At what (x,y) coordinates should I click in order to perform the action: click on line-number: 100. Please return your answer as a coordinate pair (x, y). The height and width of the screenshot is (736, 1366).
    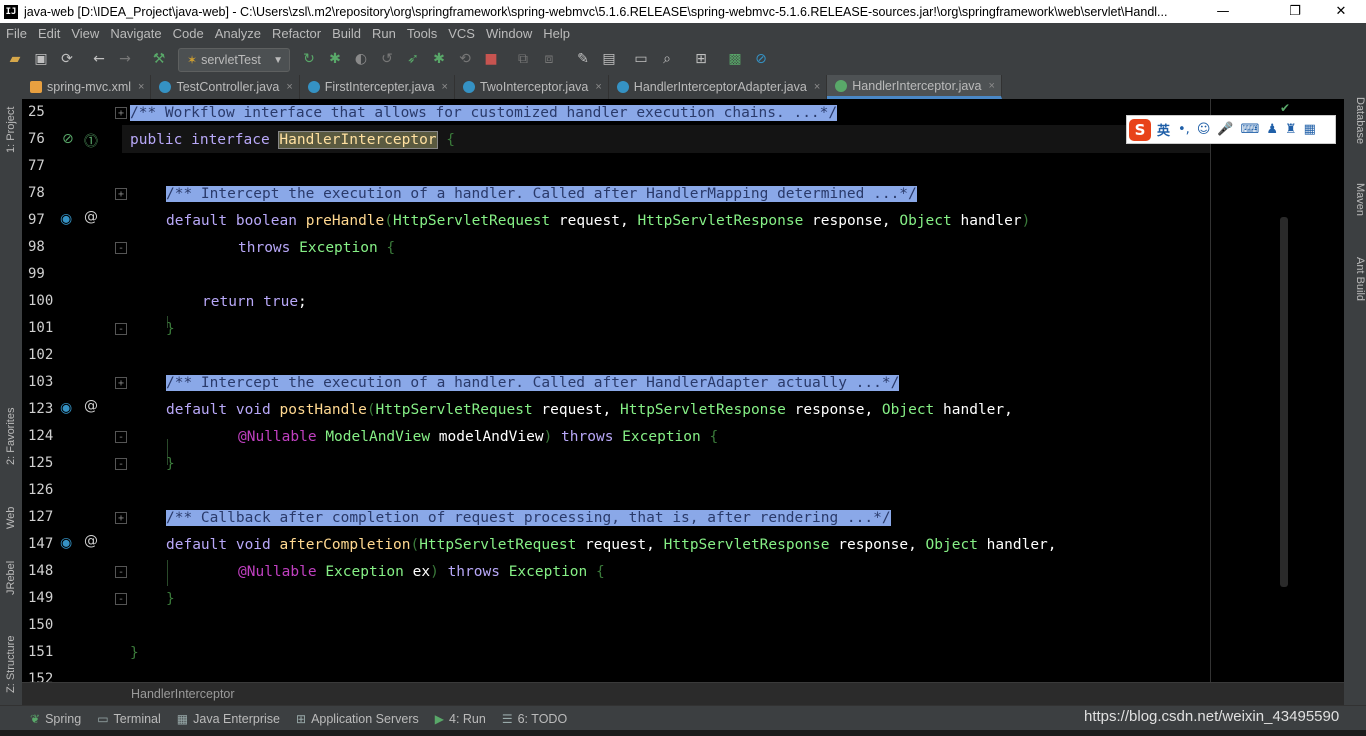
    Looking at the image, I should click on (41, 301).